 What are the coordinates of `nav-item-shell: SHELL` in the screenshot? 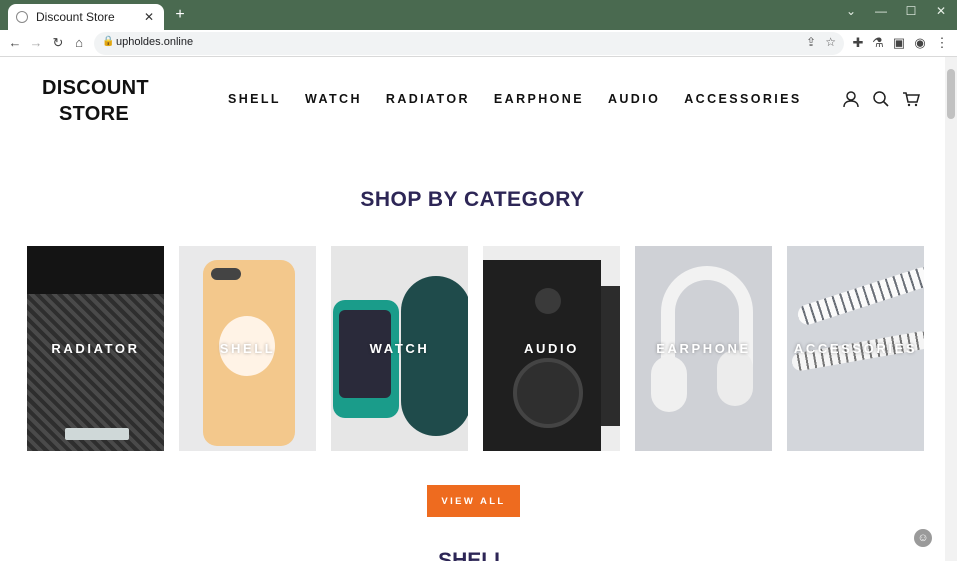 It's located at (254, 99).